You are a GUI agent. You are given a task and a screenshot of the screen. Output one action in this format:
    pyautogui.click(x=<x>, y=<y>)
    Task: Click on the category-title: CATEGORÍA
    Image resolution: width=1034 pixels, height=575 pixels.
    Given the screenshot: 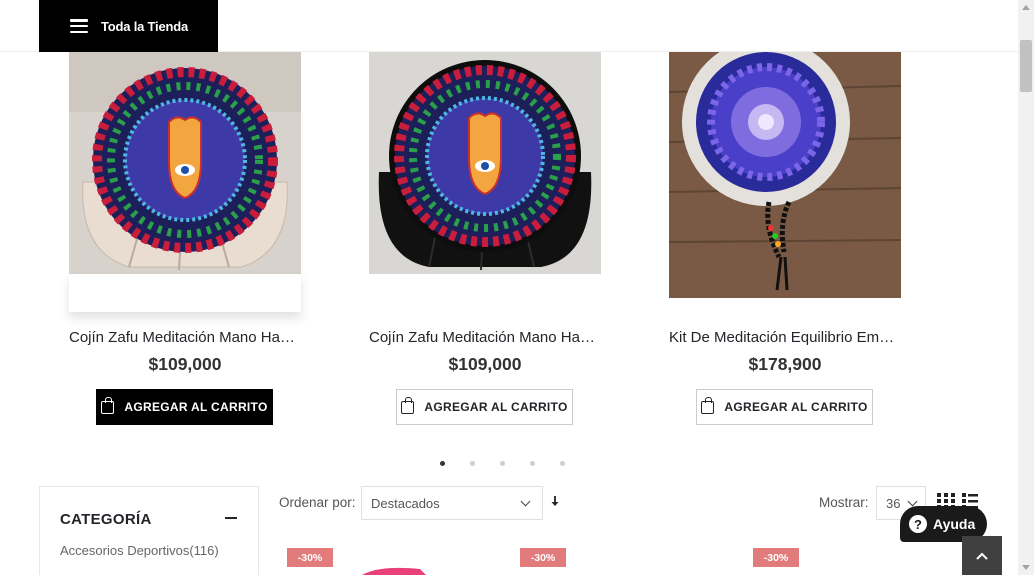 What is the action you would take?
    pyautogui.click(x=106, y=519)
    